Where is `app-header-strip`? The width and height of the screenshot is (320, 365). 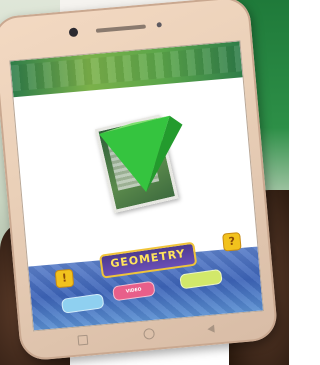 app-header-strip is located at coordinates (126, 69).